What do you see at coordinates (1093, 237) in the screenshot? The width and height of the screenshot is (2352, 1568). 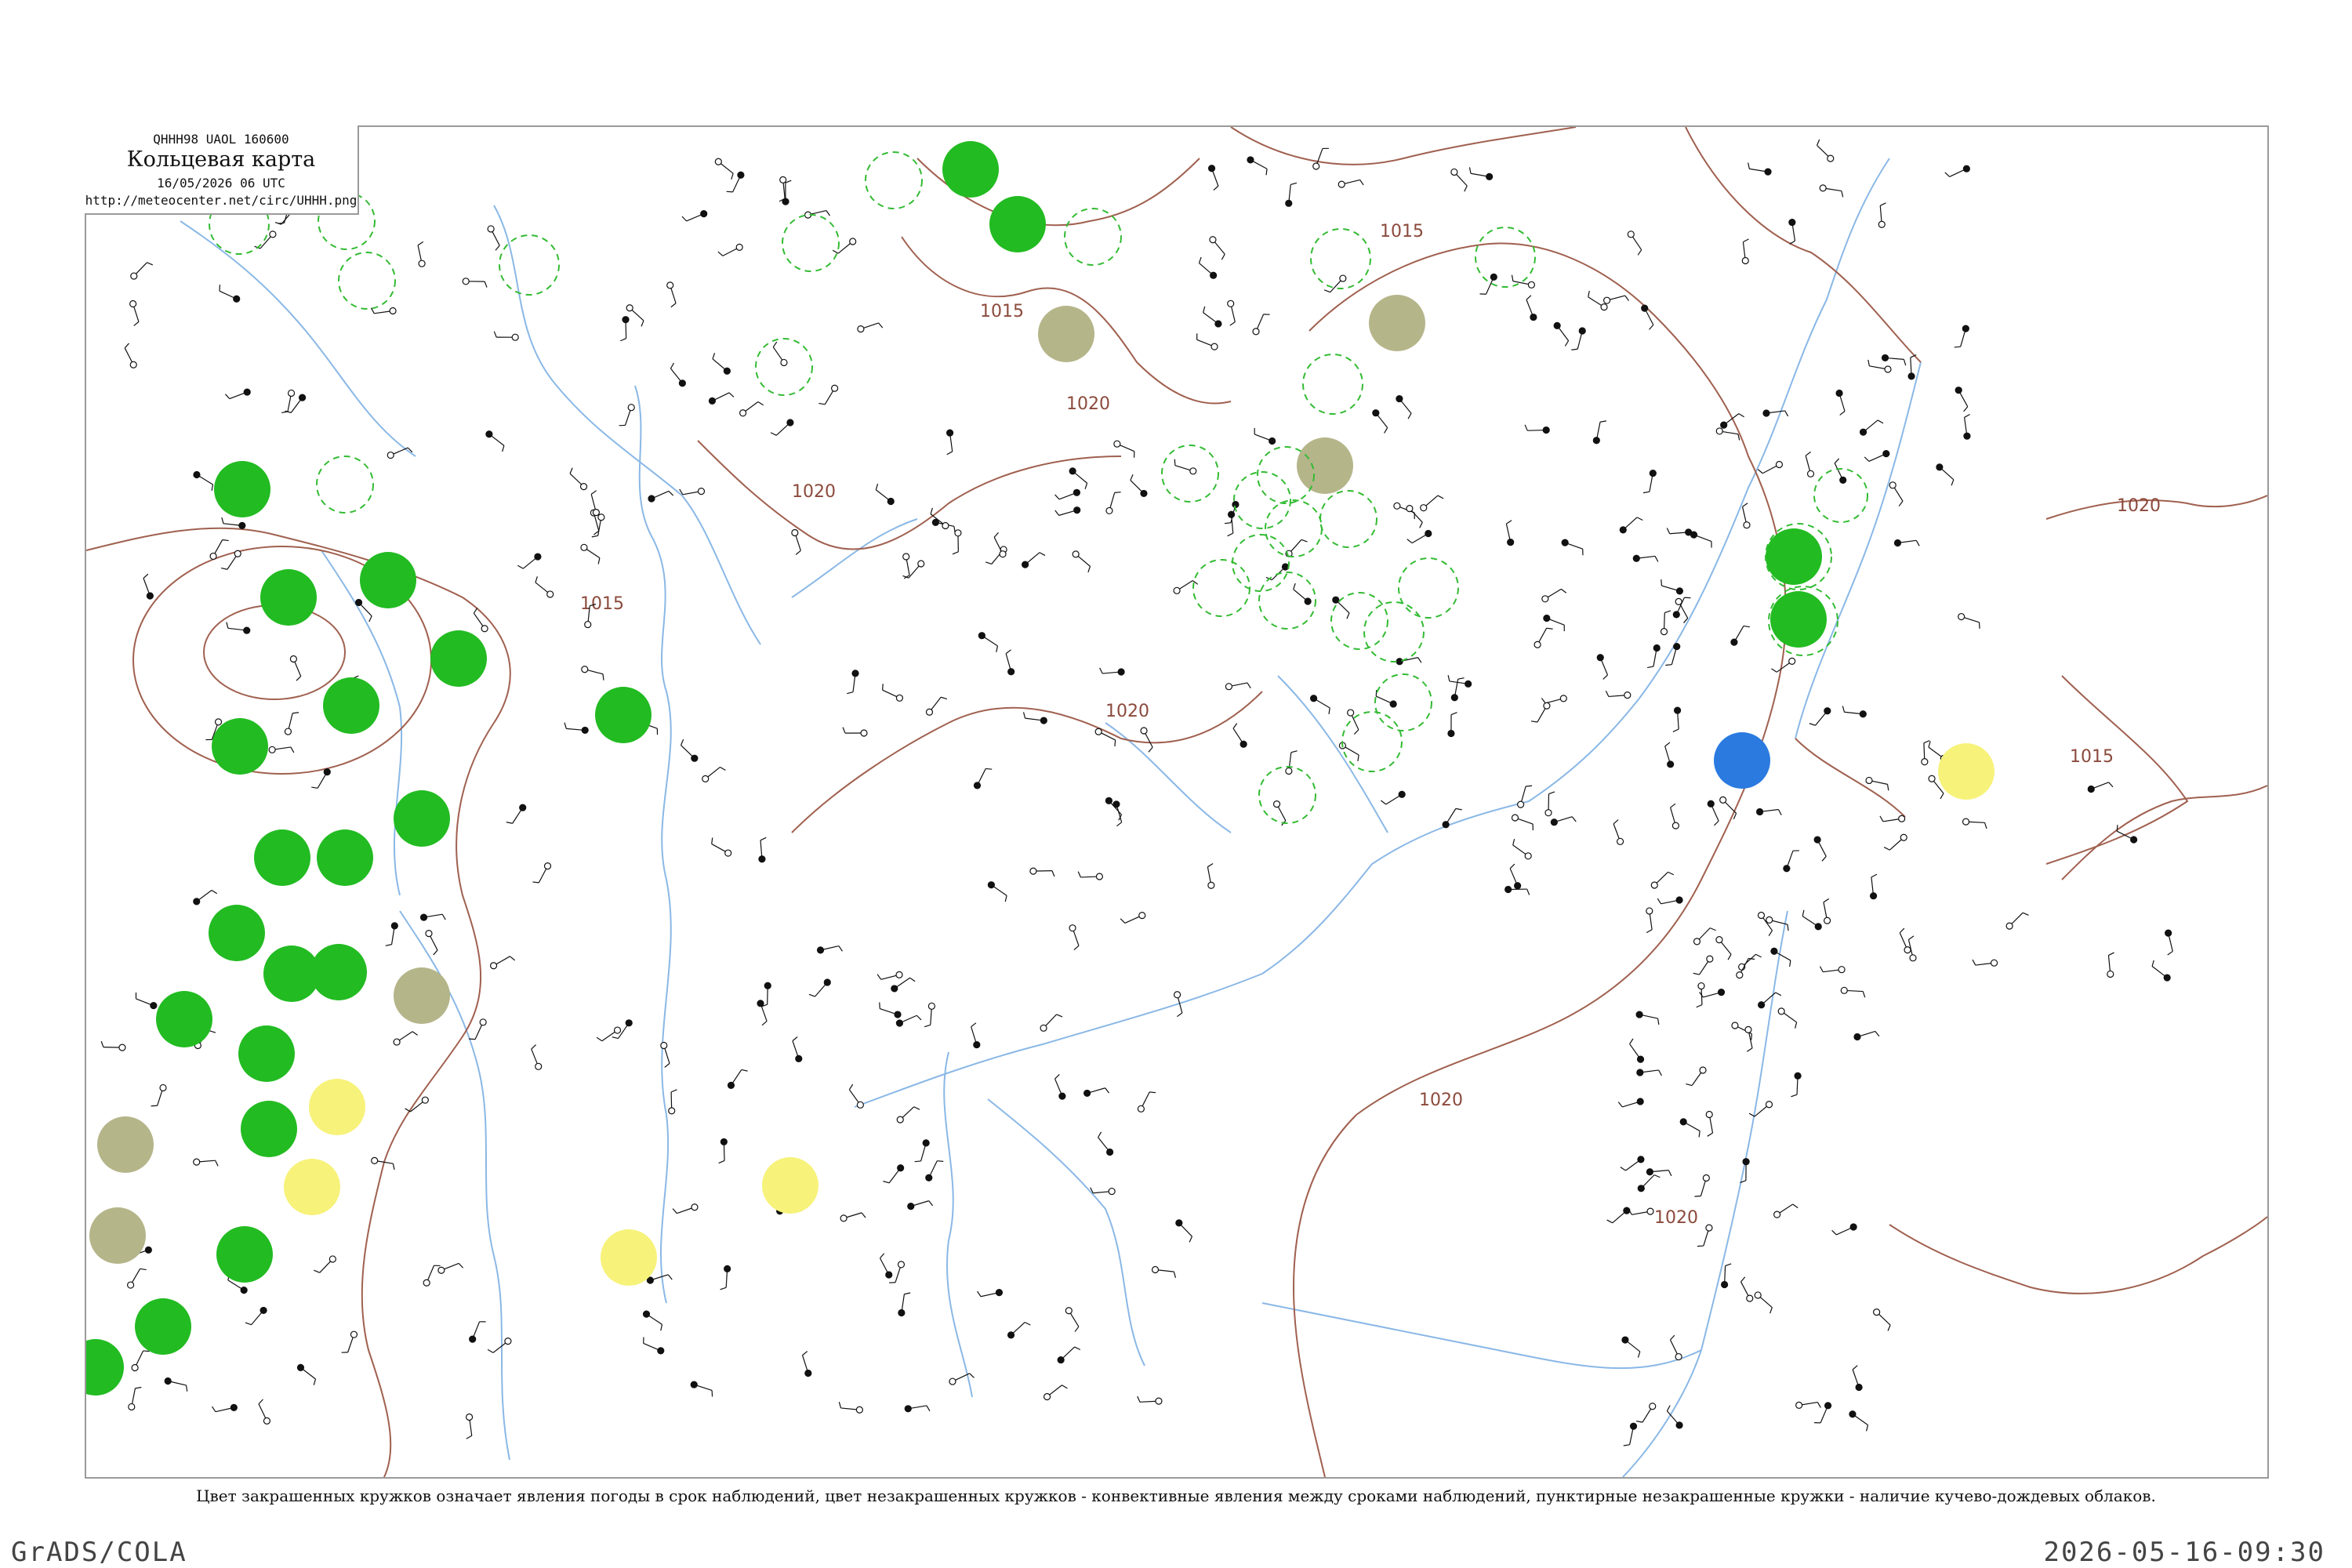 I see `cb-marker` at bounding box center [1093, 237].